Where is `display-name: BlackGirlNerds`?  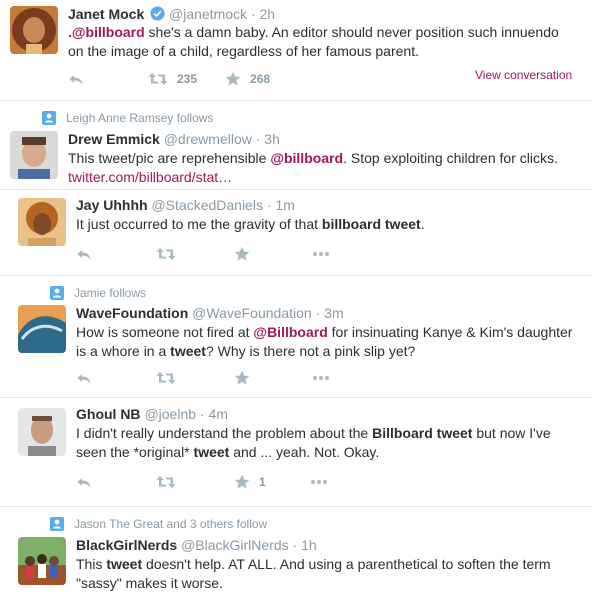
display-name: BlackGirlNerds is located at coordinates (126, 545).